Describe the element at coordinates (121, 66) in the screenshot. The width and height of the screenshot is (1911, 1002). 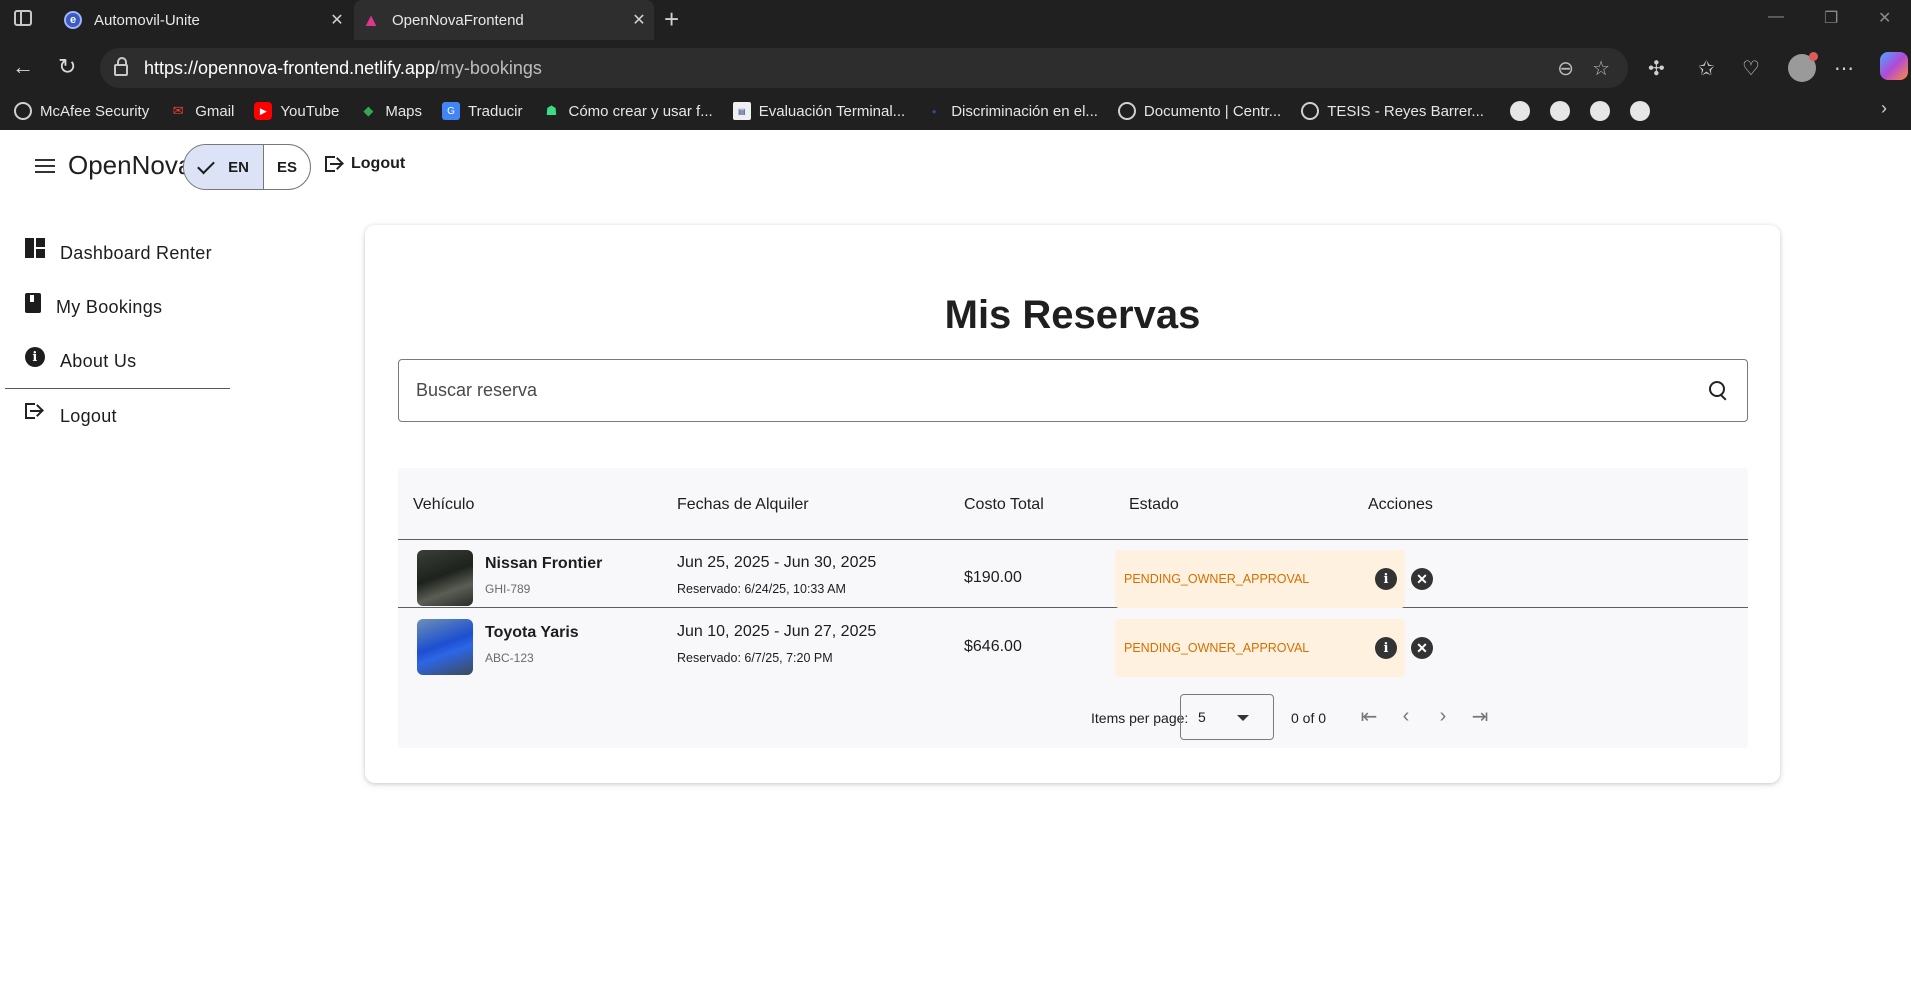
I see `site-info-icon` at that location.